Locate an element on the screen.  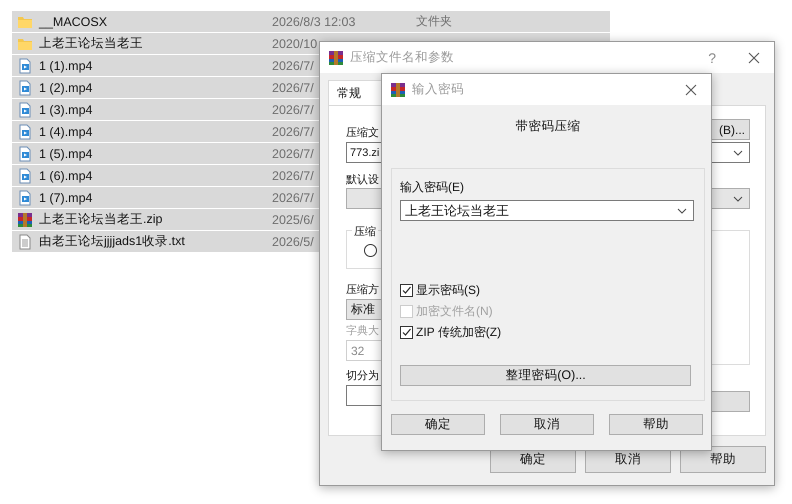
dialog-button: 确定 is located at coordinates (438, 424).